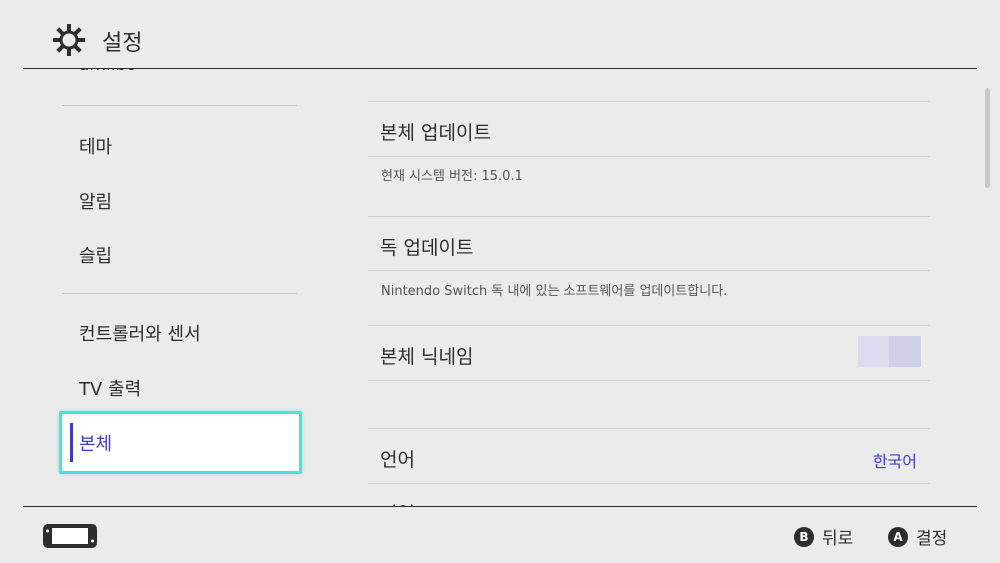  Describe the element at coordinates (426, 355) in the screenshot. I see `console-nickname-row: 본체 닉네임` at that location.